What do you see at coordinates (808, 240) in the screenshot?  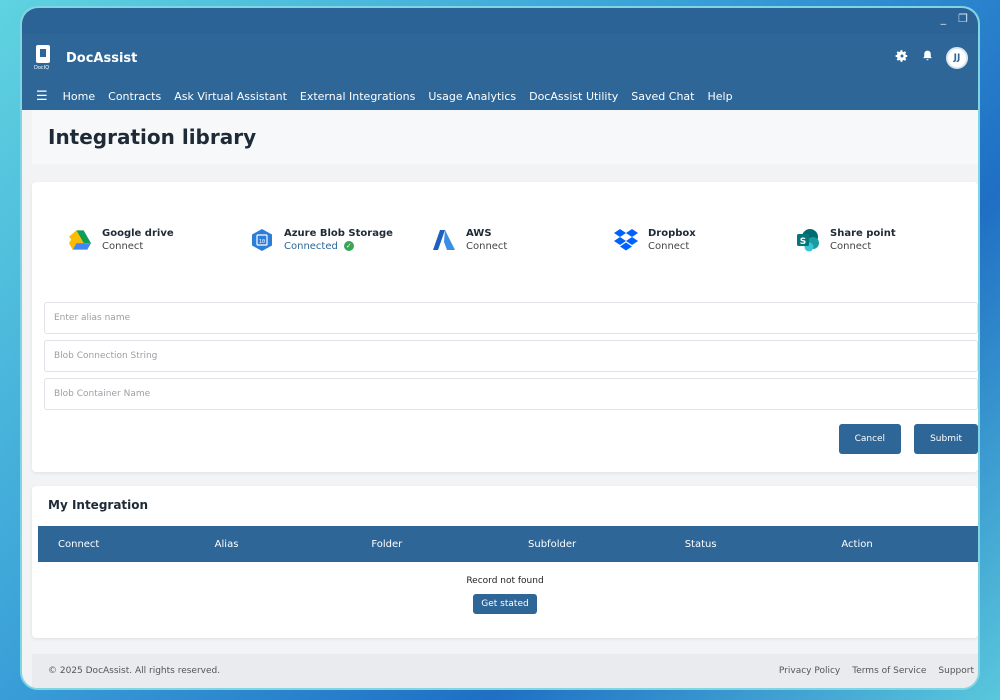 I see `sharepoint-icon: S` at bounding box center [808, 240].